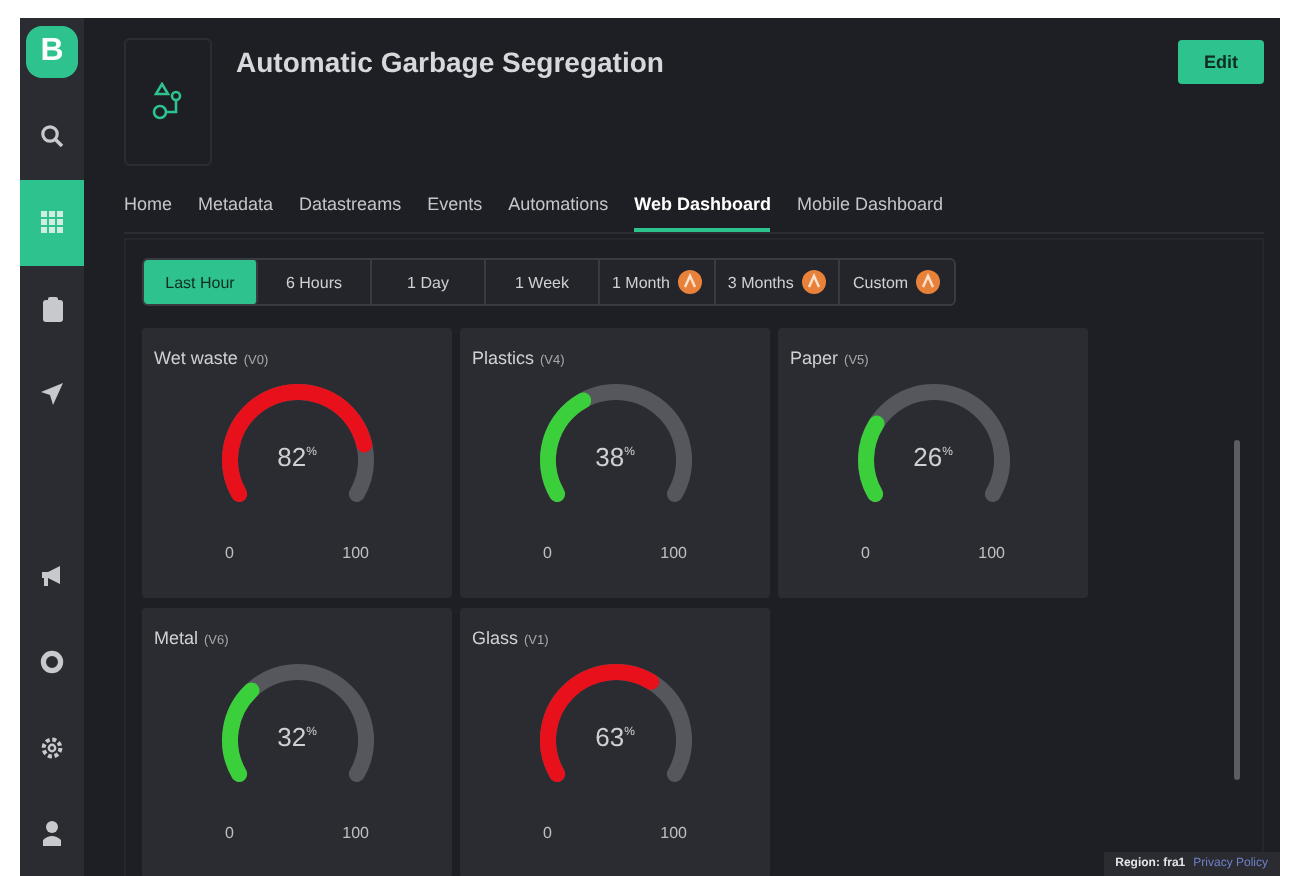  What do you see at coordinates (52, 222) in the screenshot?
I see `grid-icon` at bounding box center [52, 222].